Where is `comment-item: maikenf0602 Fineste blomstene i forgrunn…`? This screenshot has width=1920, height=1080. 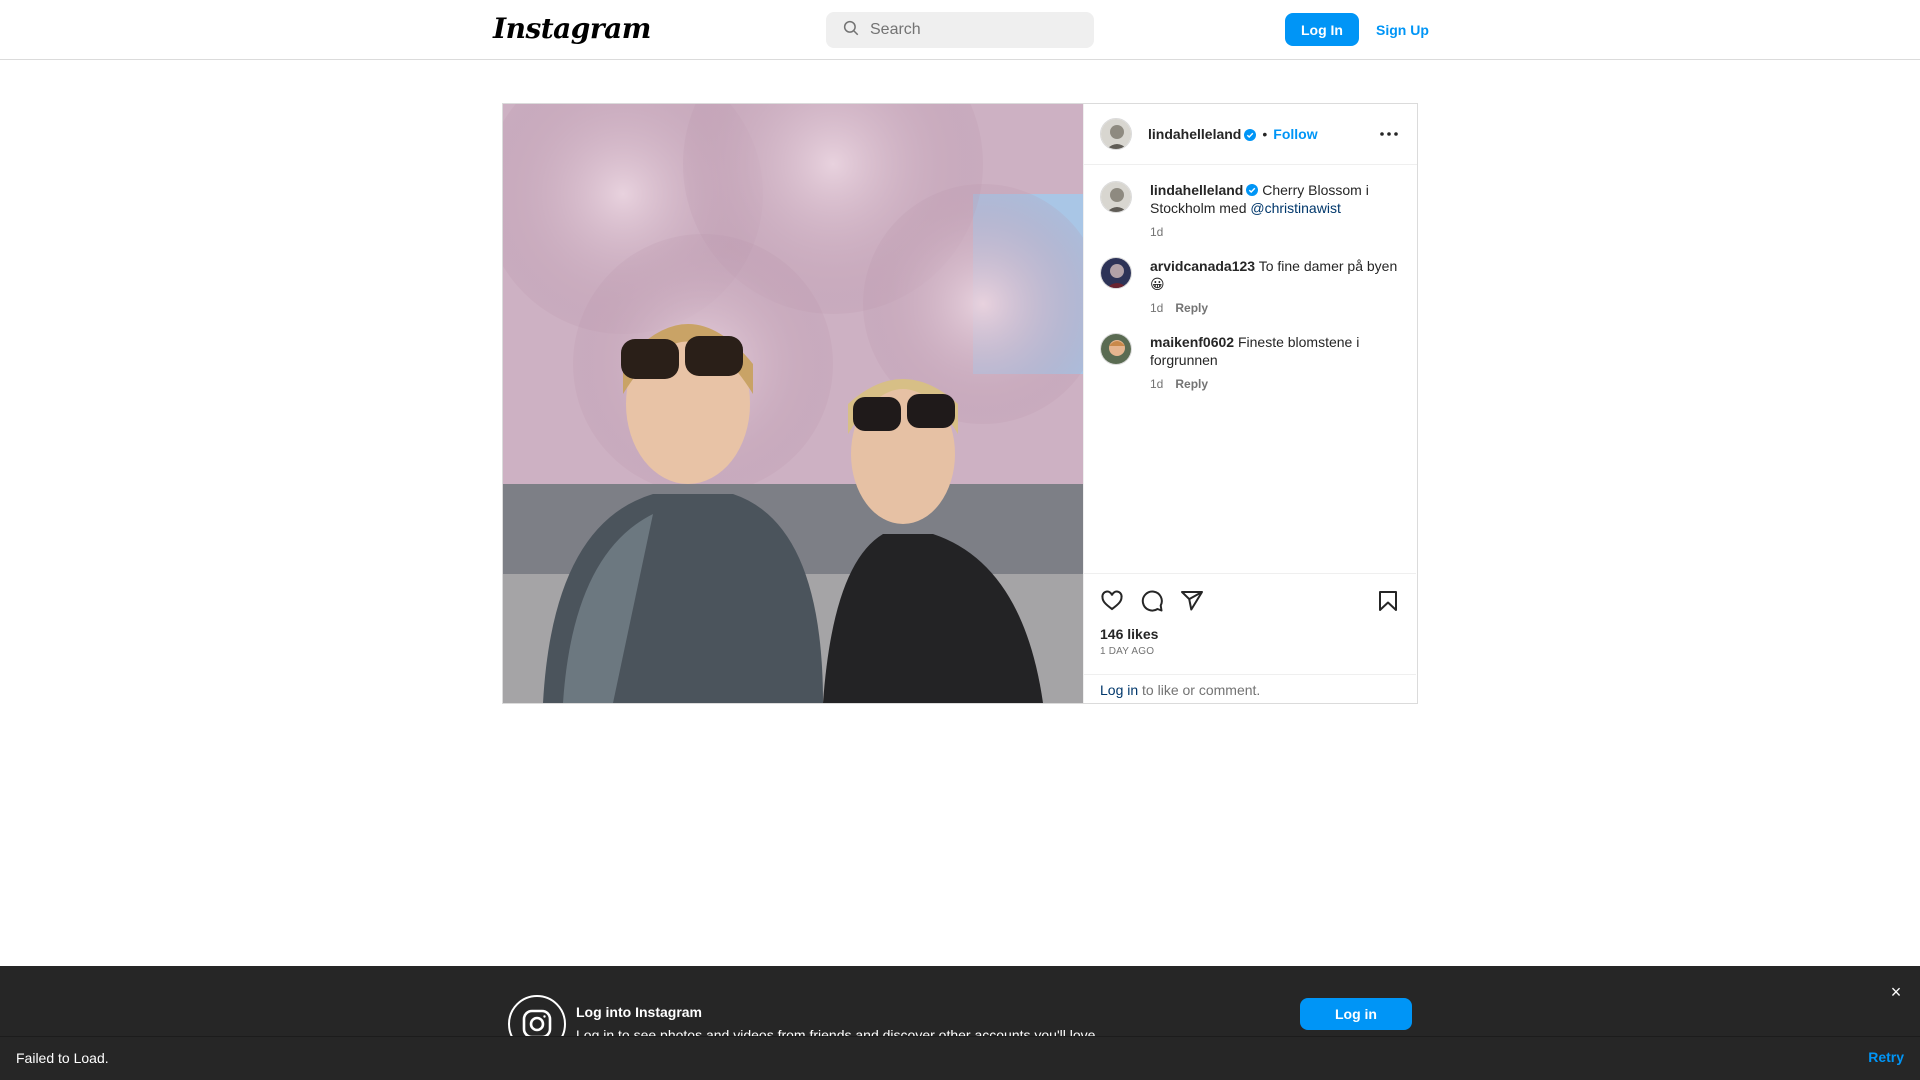 comment-item: maikenf0602 Fineste blomstene i forgrunn… is located at coordinates (1250, 363).